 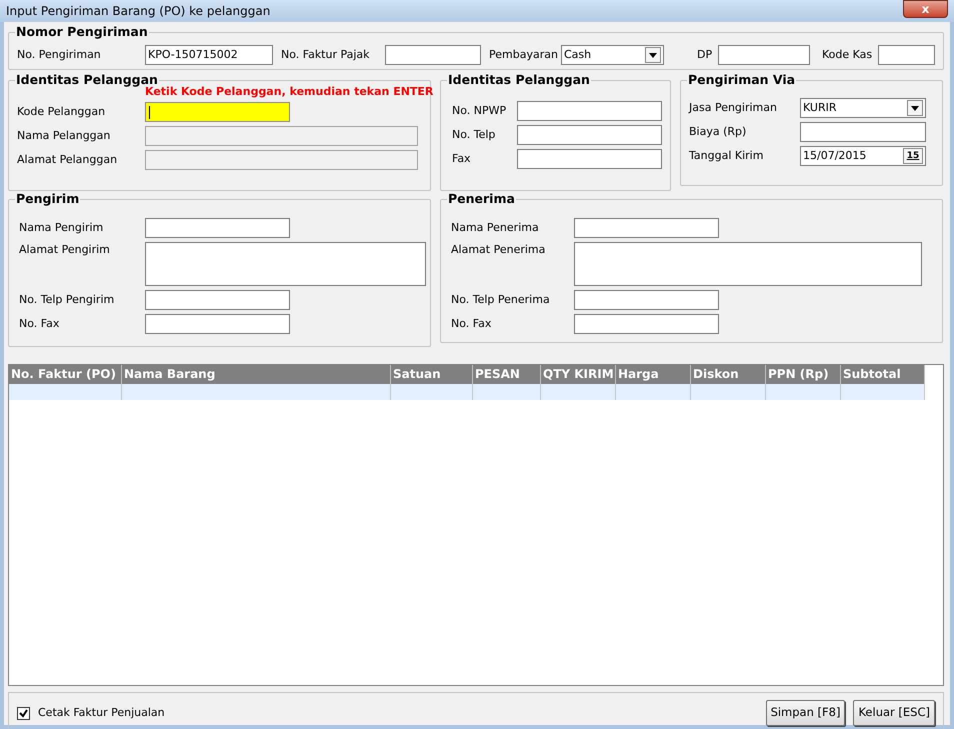 What do you see at coordinates (209, 55) in the screenshot?
I see `input-field: KPO-150715002` at bounding box center [209, 55].